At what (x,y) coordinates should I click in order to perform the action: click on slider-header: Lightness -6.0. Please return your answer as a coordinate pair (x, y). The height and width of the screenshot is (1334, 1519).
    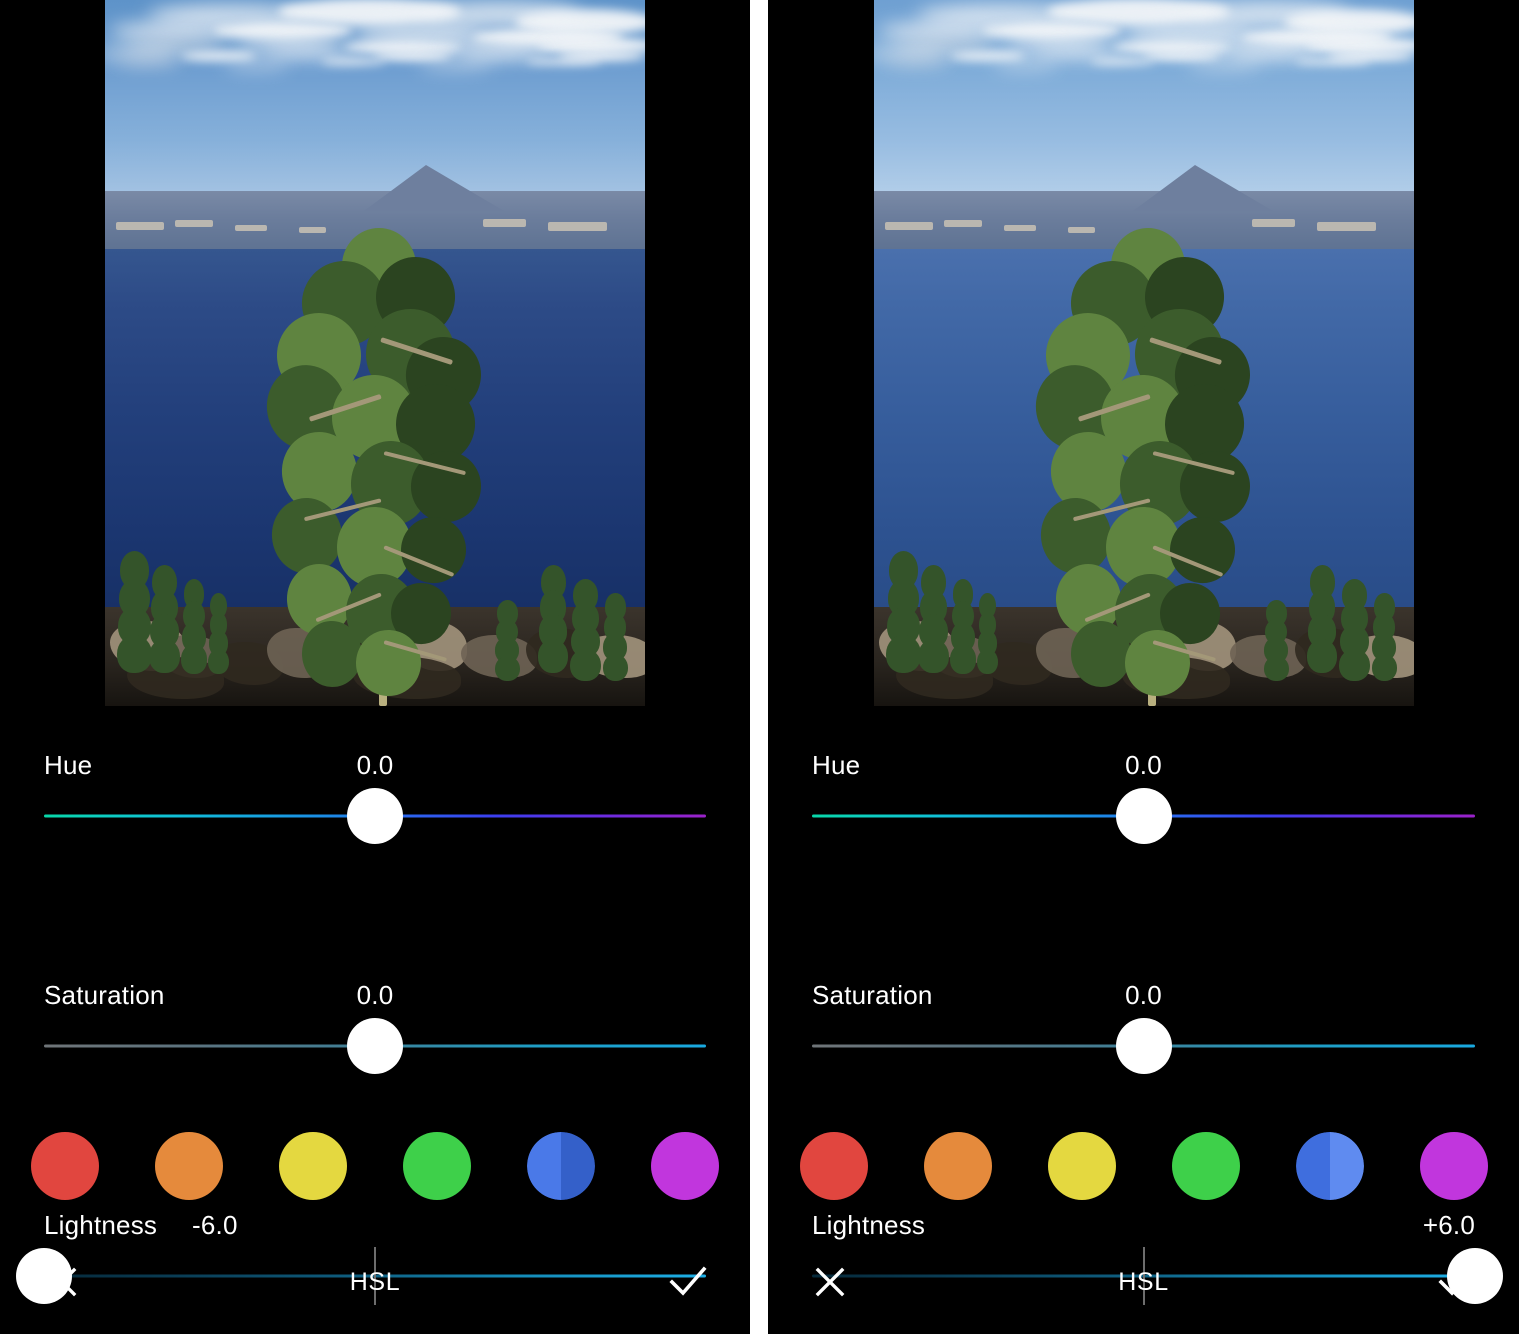
    Looking at the image, I should click on (375, 1225).